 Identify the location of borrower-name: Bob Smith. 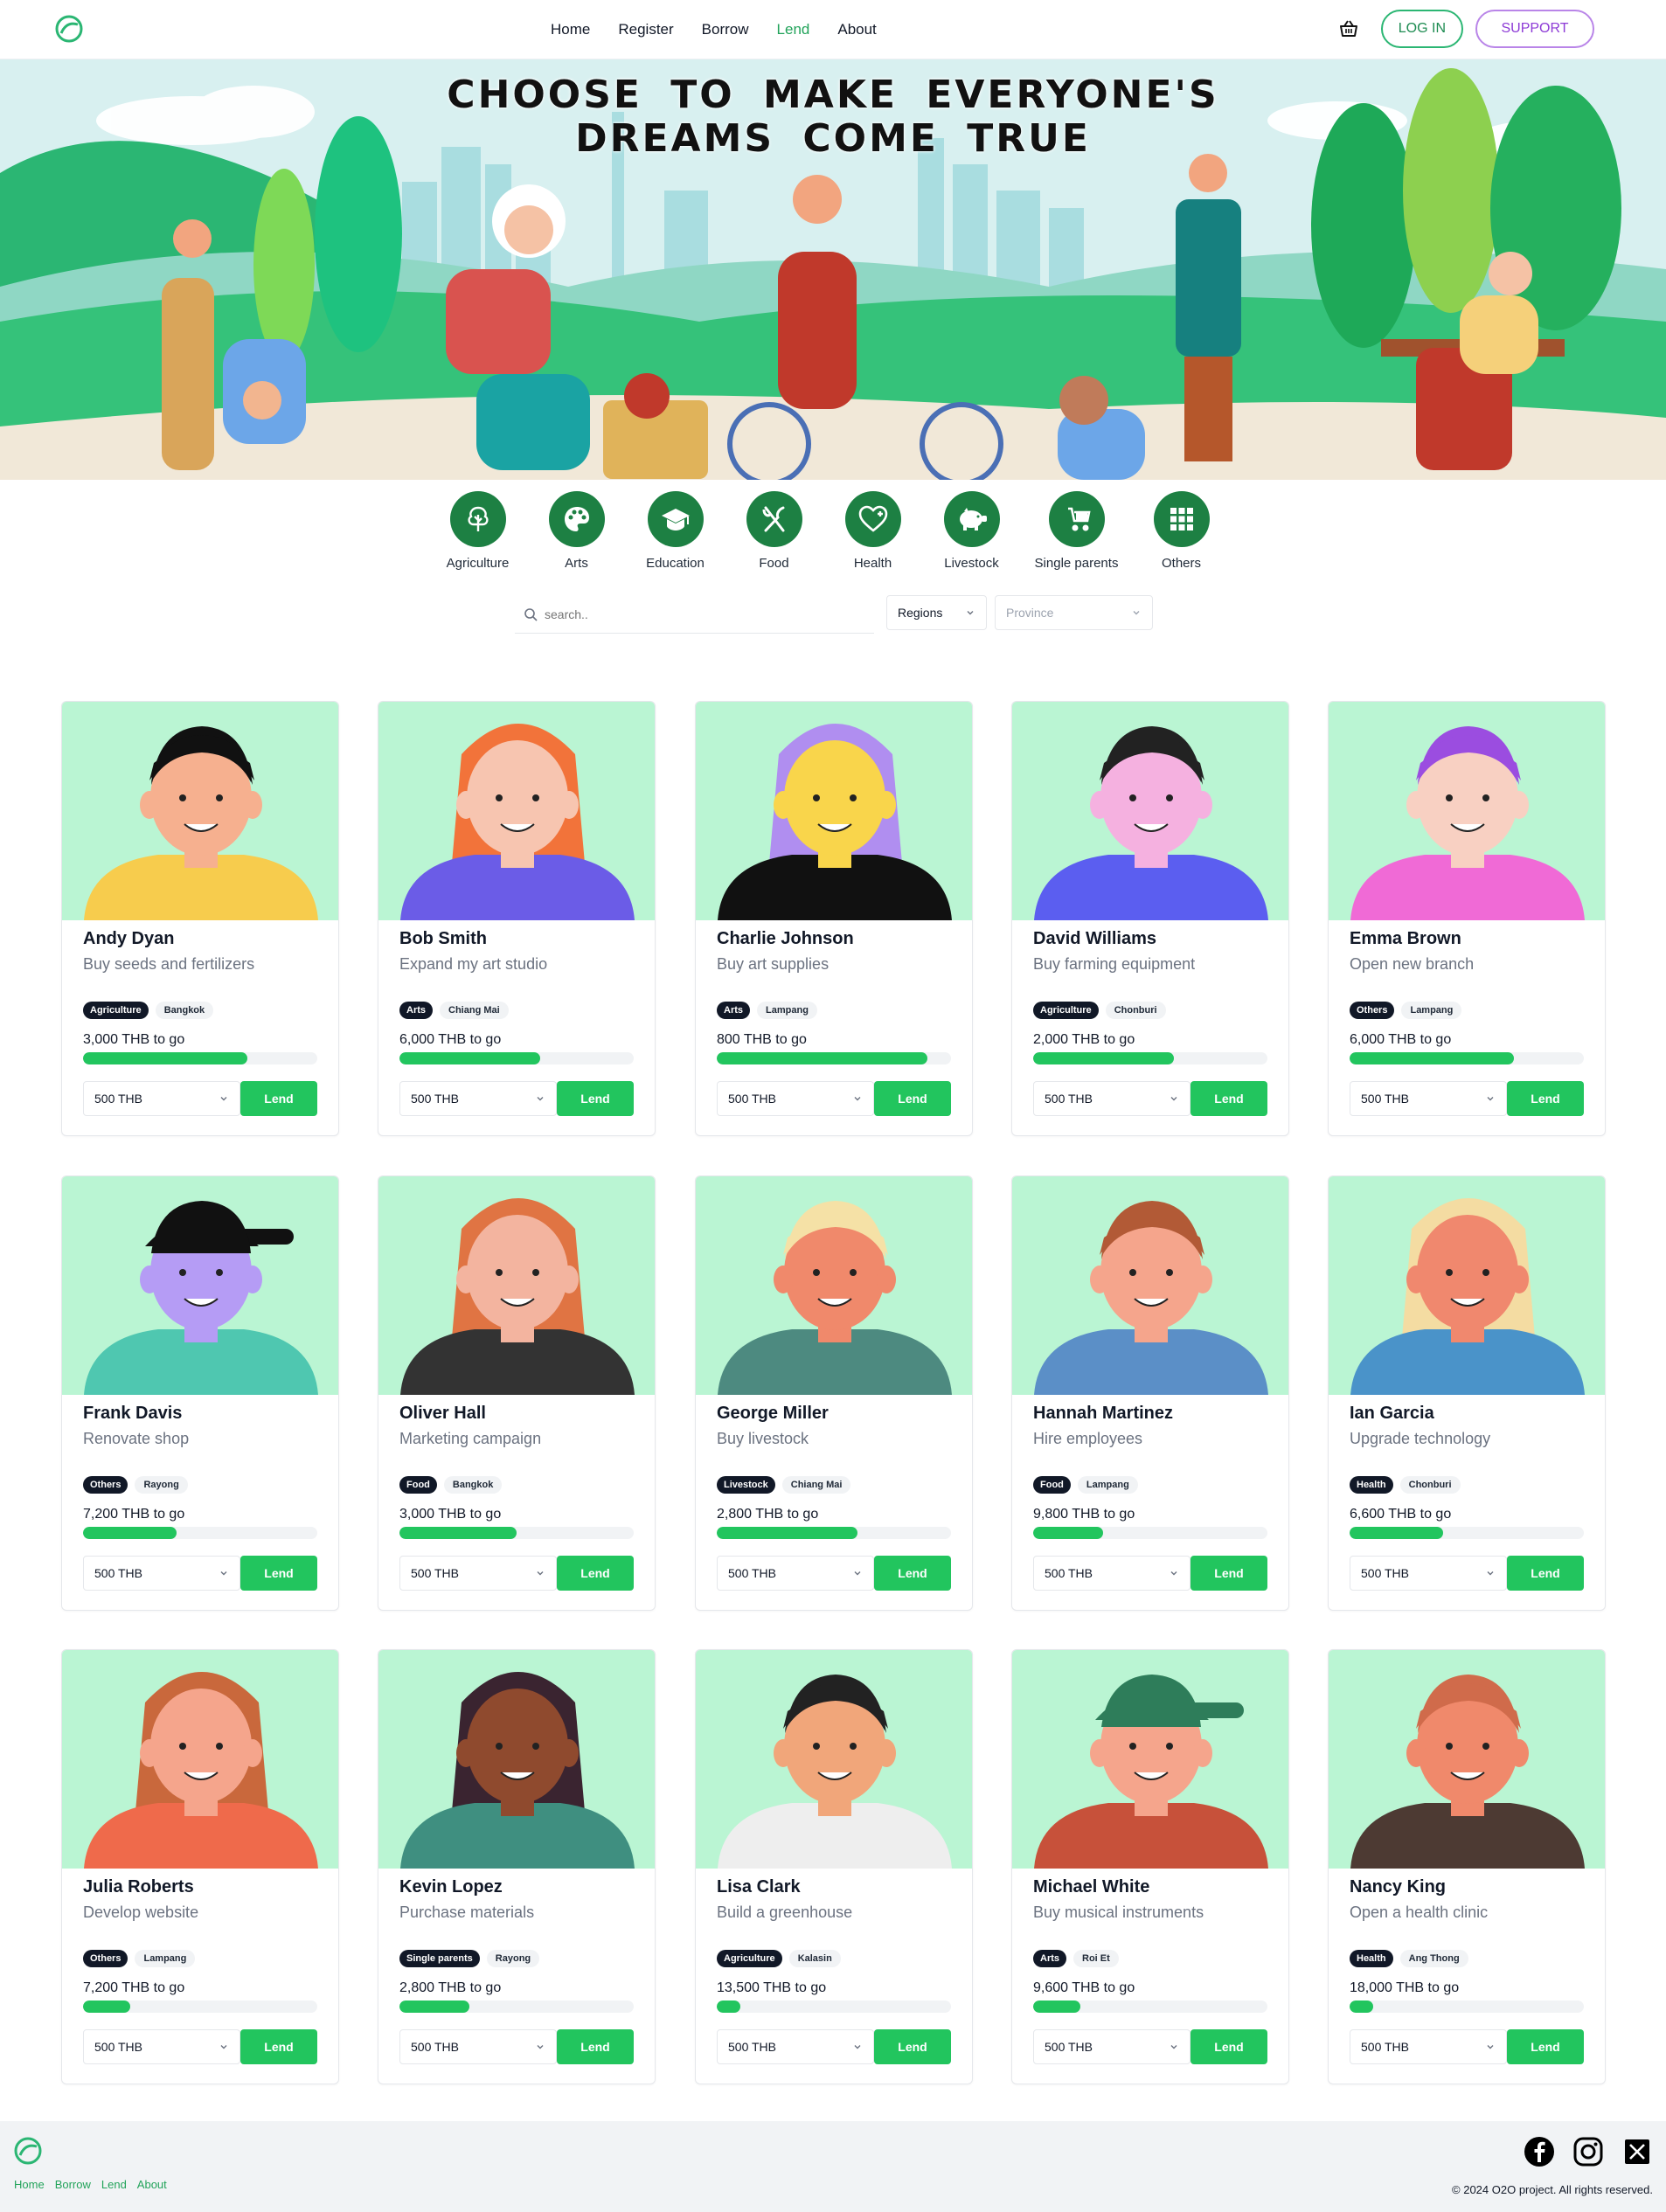
(443, 939).